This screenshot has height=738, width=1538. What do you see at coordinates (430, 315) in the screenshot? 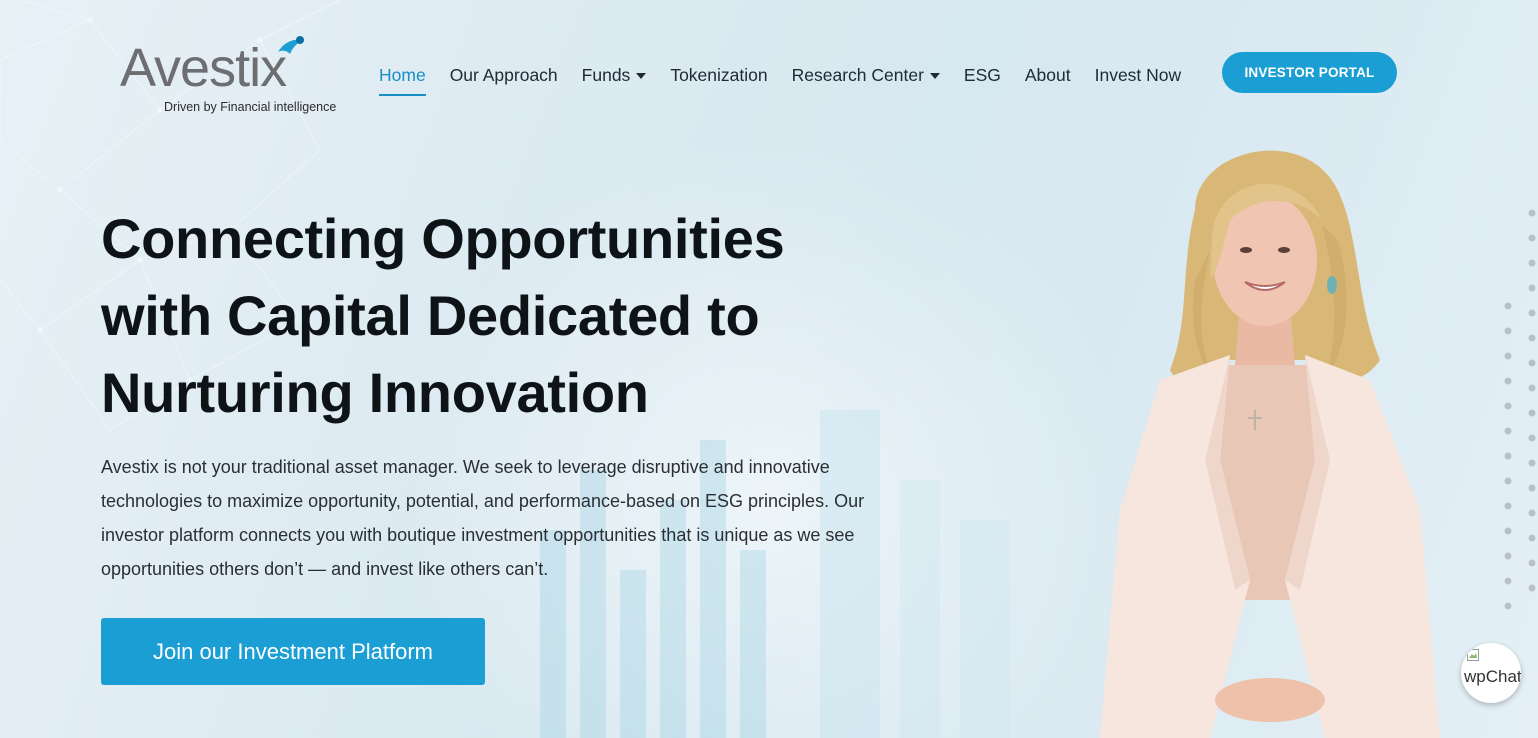
I see `hero-title-line: with Capital Dedicated to` at bounding box center [430, 315].